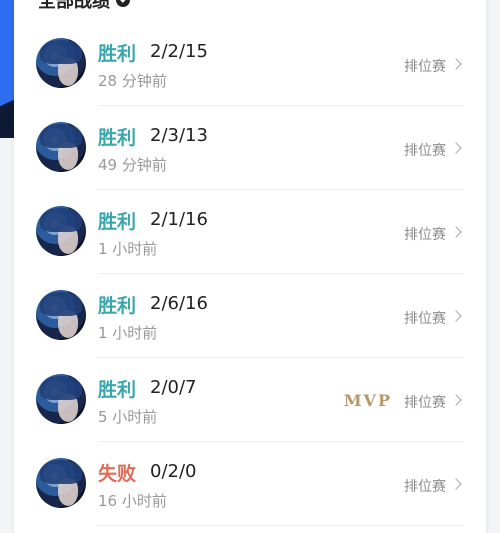  I want to click on match-row: 胜利 2/2/15 28 分钟前 排位赛, so click(250, 64).